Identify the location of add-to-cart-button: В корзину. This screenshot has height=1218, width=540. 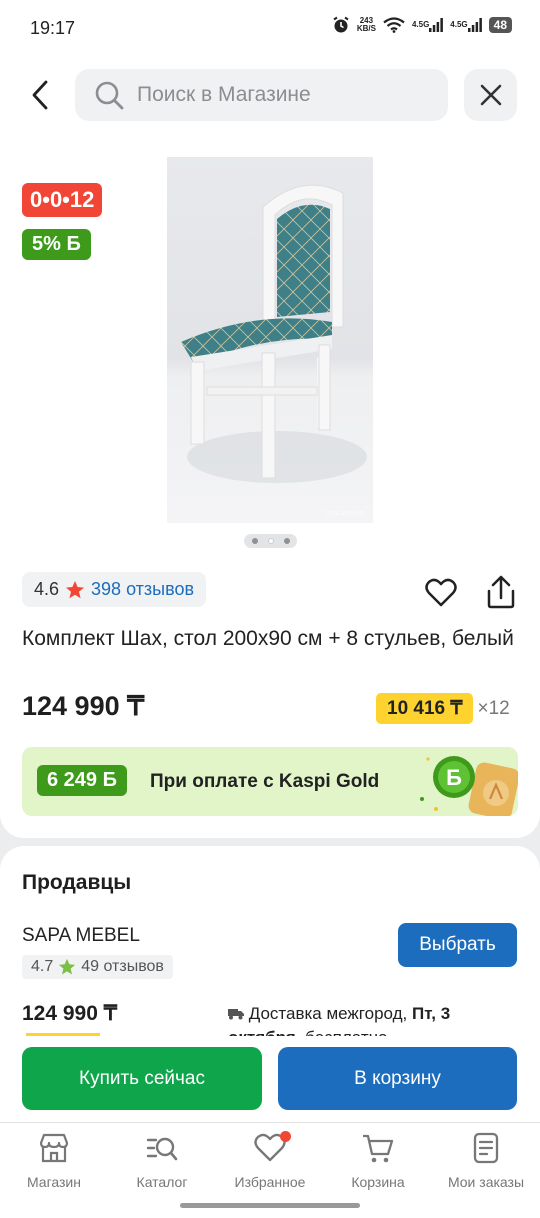
(397, 1078).